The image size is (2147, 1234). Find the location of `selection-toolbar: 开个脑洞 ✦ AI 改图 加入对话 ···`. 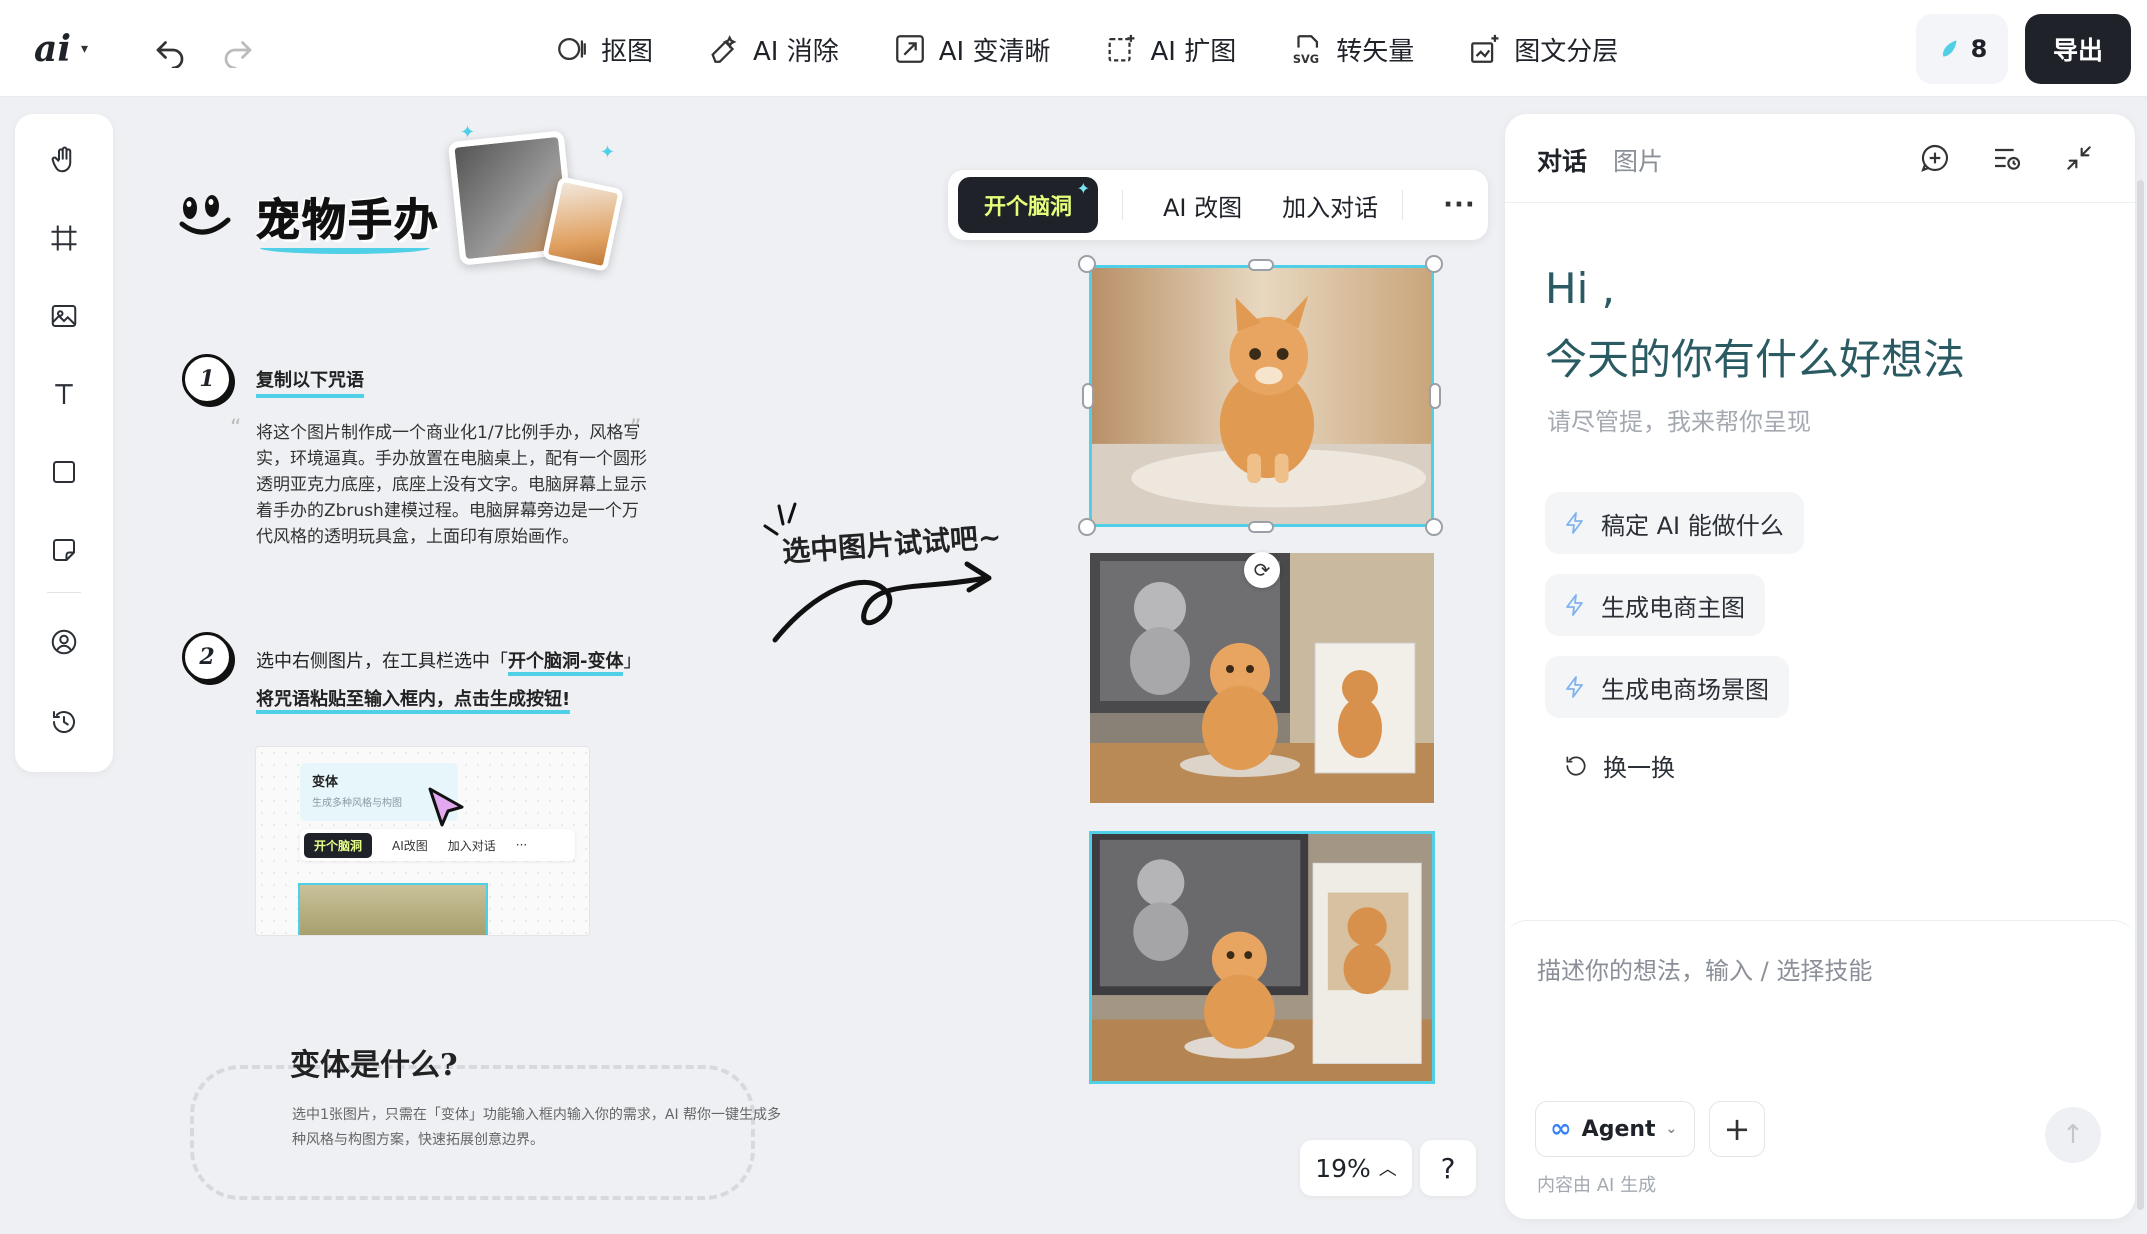

selection-toolbar: 开个脑洞 ✦ AI 改图 加入对话 ··· is located at coordinates (1218, 205).